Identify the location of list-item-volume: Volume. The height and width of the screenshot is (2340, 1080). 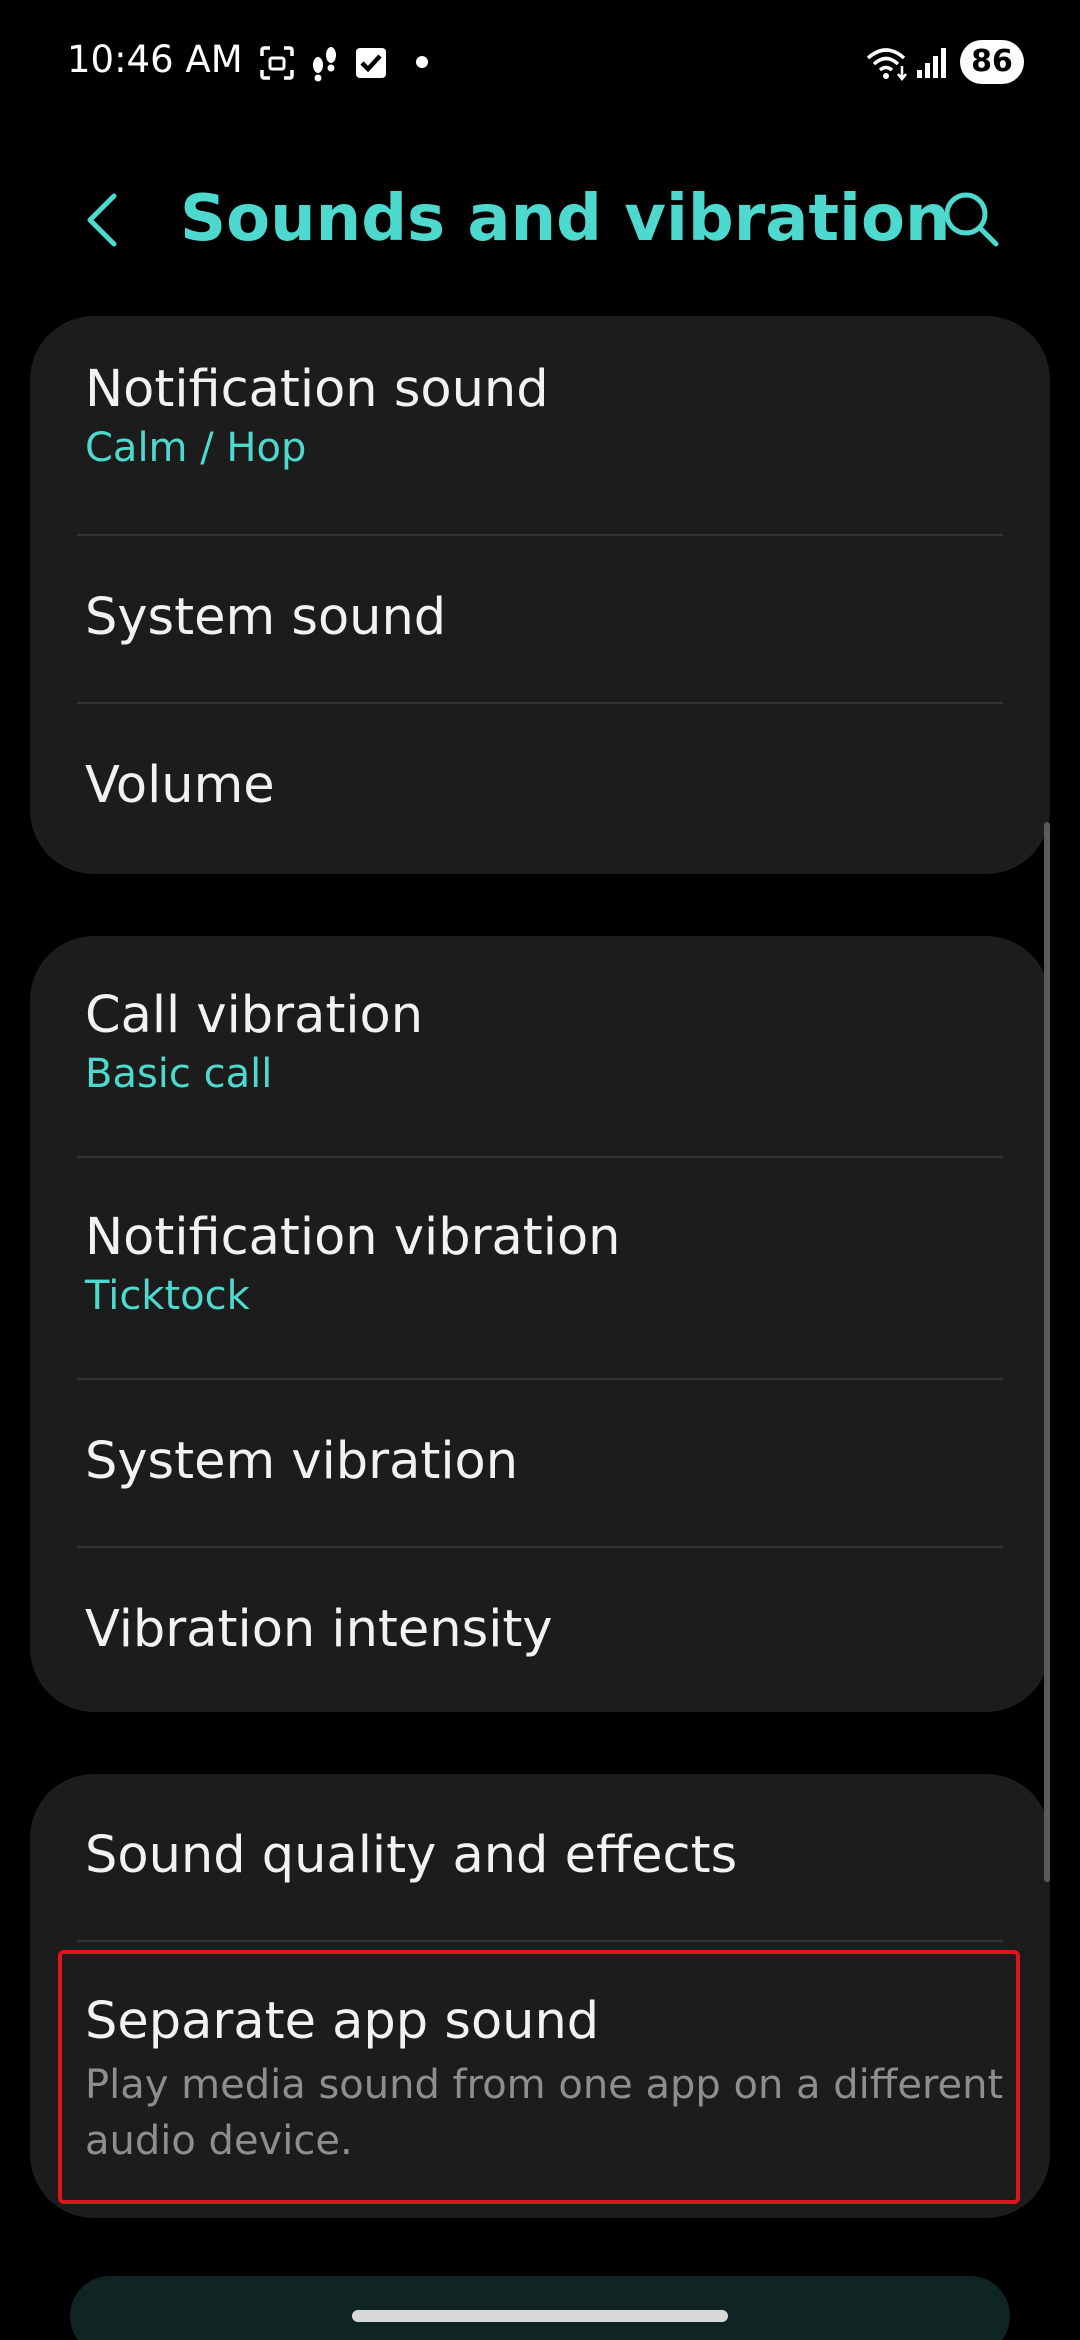
(540, 789).